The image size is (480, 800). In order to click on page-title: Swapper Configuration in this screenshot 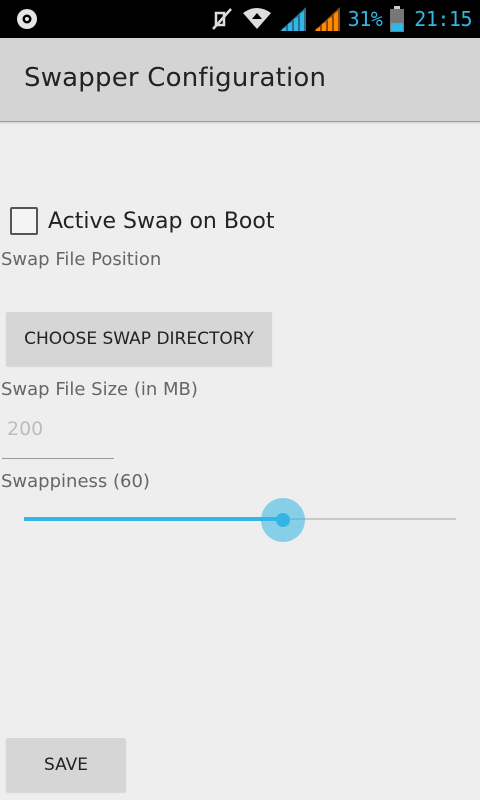, I will do `click(175, 78)`.